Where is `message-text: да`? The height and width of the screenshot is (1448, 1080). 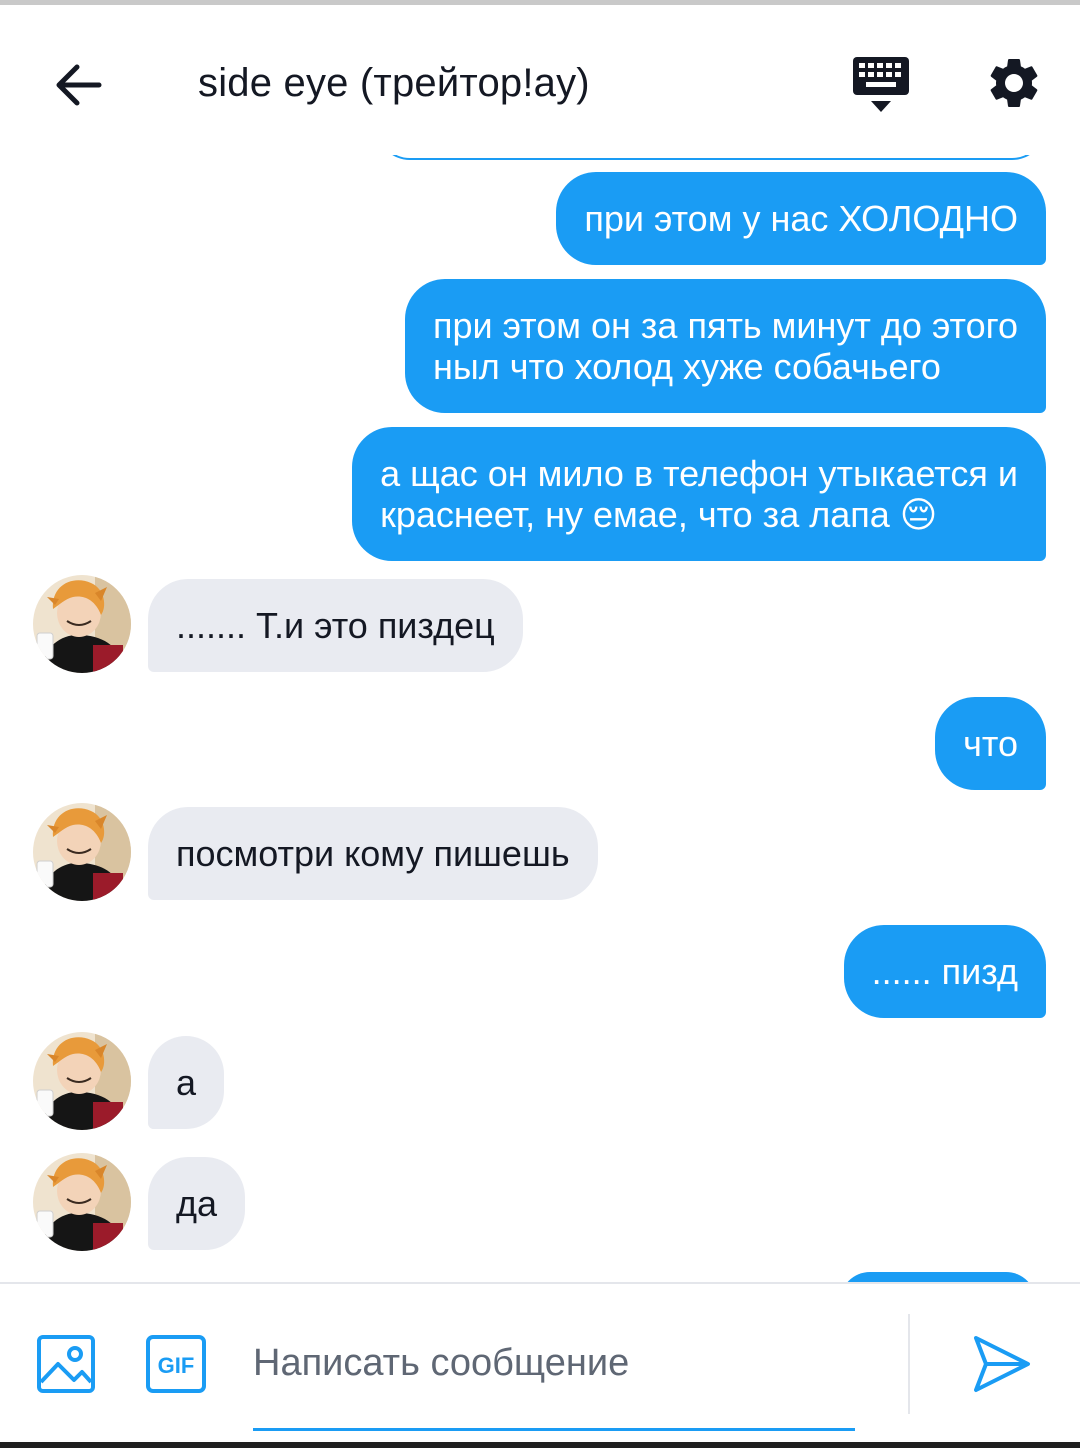 message-text: да is located at coordinates (197, 1203).